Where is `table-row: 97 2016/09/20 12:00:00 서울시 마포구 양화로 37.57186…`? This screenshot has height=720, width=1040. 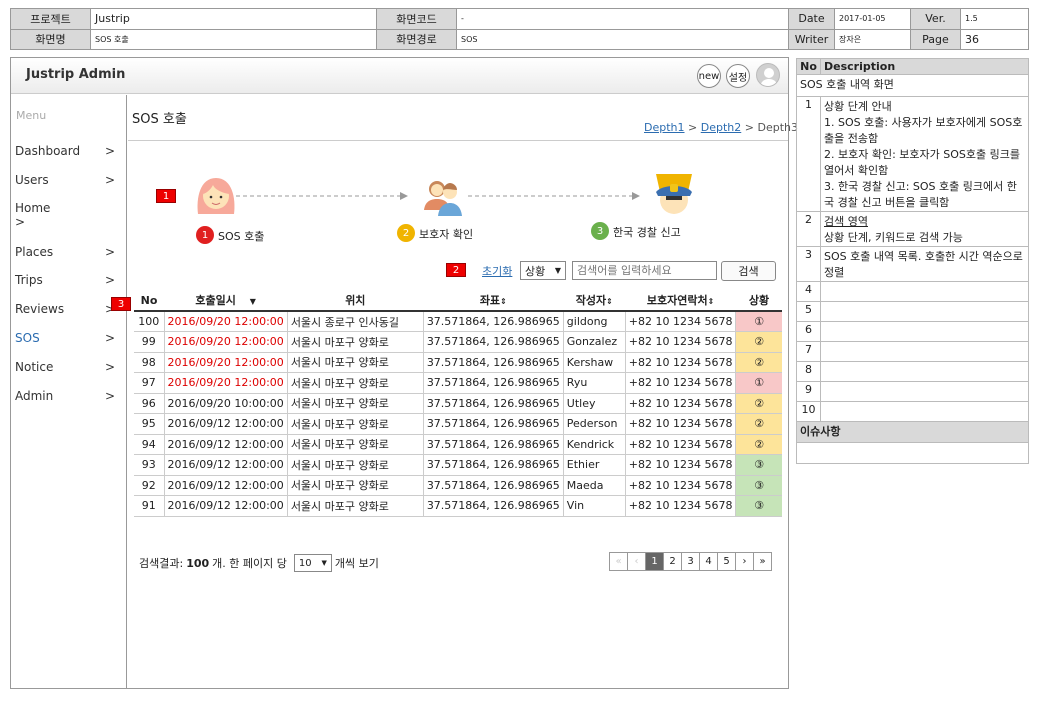 table-row: 97 2016/09/20 12:00:00 서울시 마포구 양화로 37.57186… is located at coordinates (458, 383).